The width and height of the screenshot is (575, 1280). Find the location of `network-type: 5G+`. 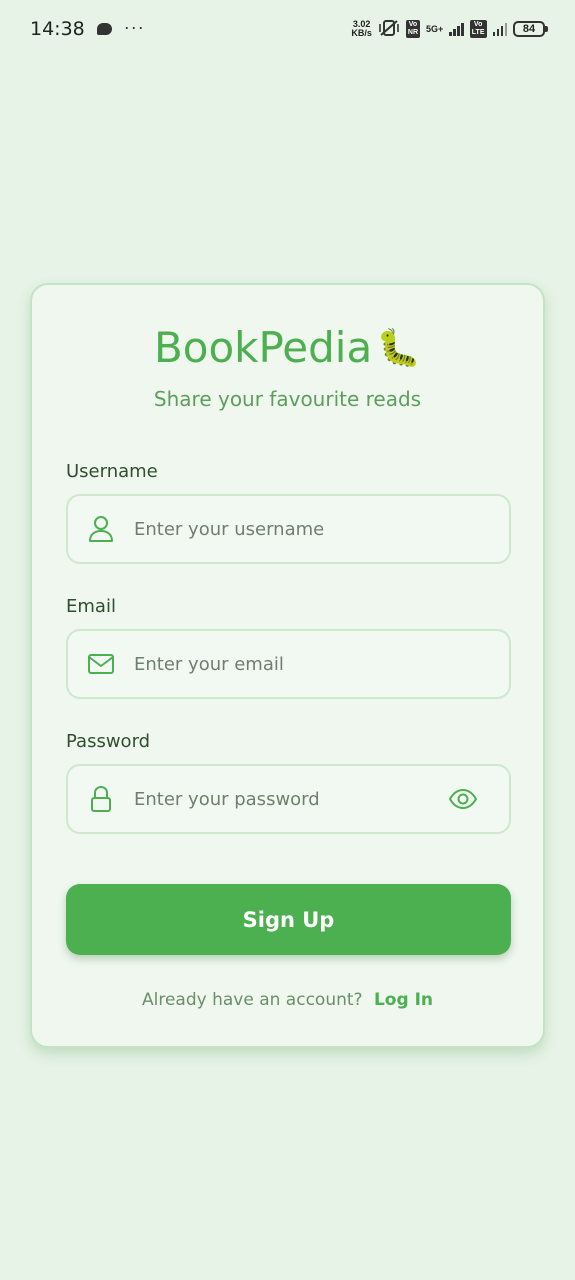

network-type: 5G+ is located at coordinates (435, 29).